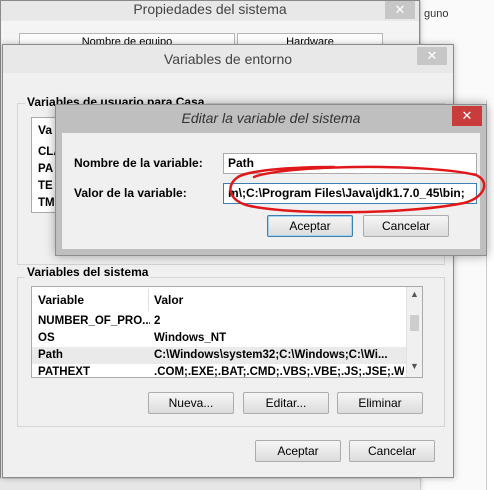  I want to click on system-list-header: Variable Valor, so click(219, 300).